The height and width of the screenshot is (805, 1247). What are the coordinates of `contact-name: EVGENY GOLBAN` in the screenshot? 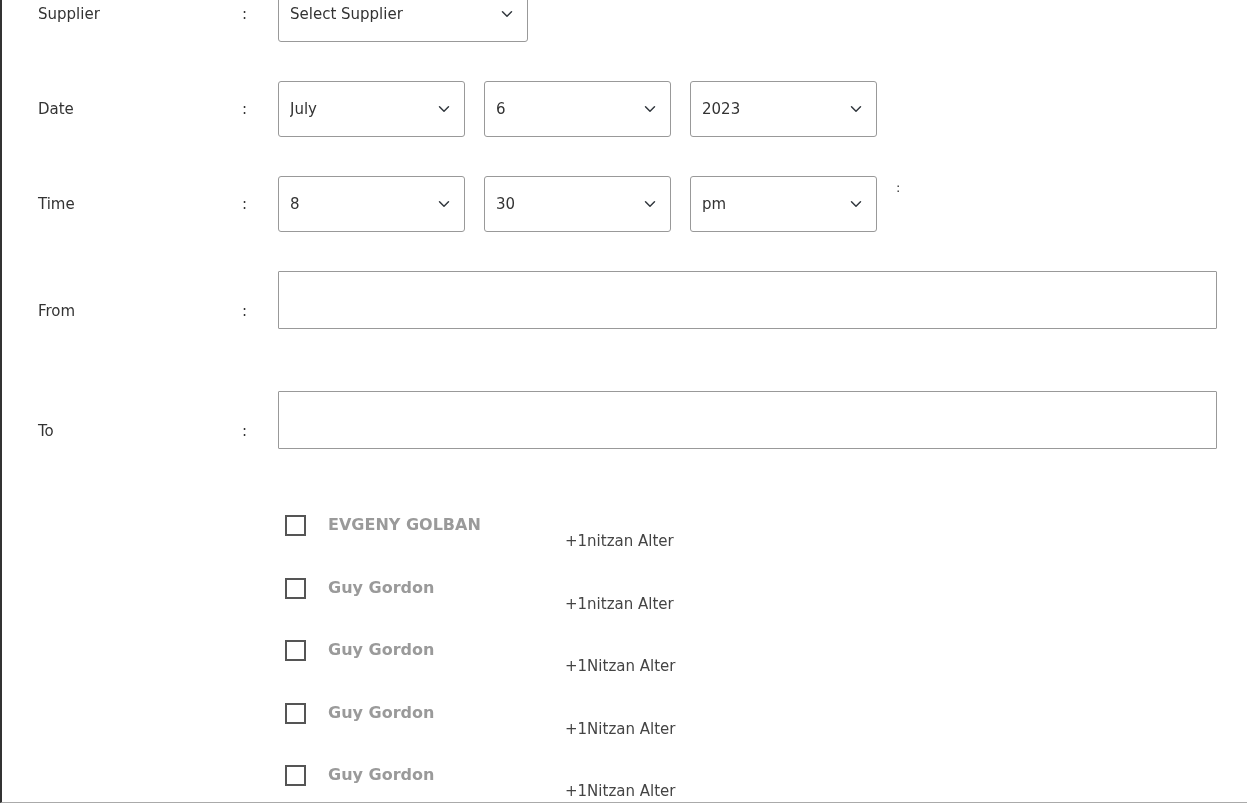 It's located at (405, 525).